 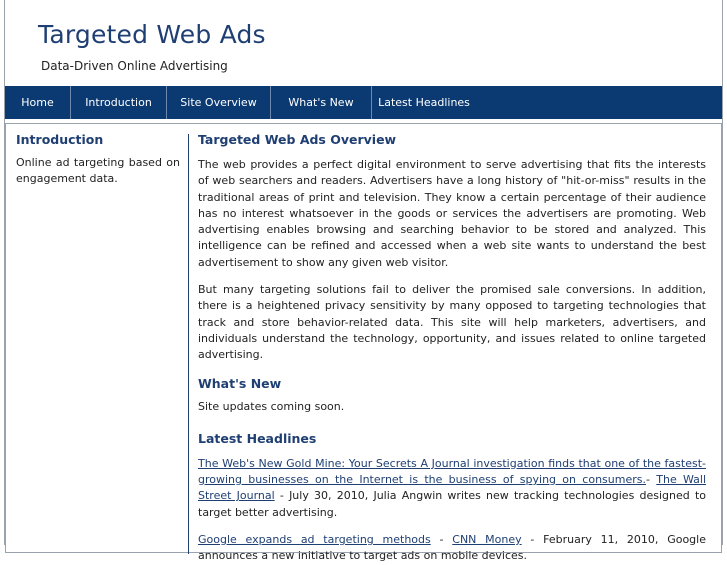 What do you see at coordinates (38, 102) in the screenshot?
I see `nav-home: Home` at bounding box center [38, 102].